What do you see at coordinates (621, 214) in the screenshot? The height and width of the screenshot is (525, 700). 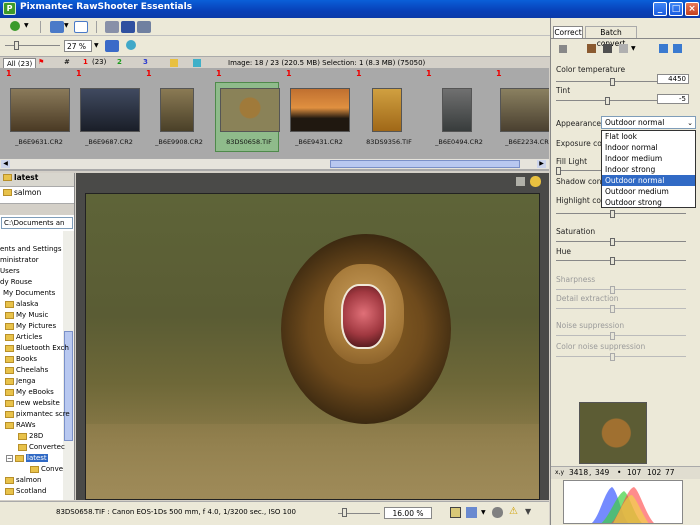 I see `highlight-contrast-slider` at bounding box center [621, 214].